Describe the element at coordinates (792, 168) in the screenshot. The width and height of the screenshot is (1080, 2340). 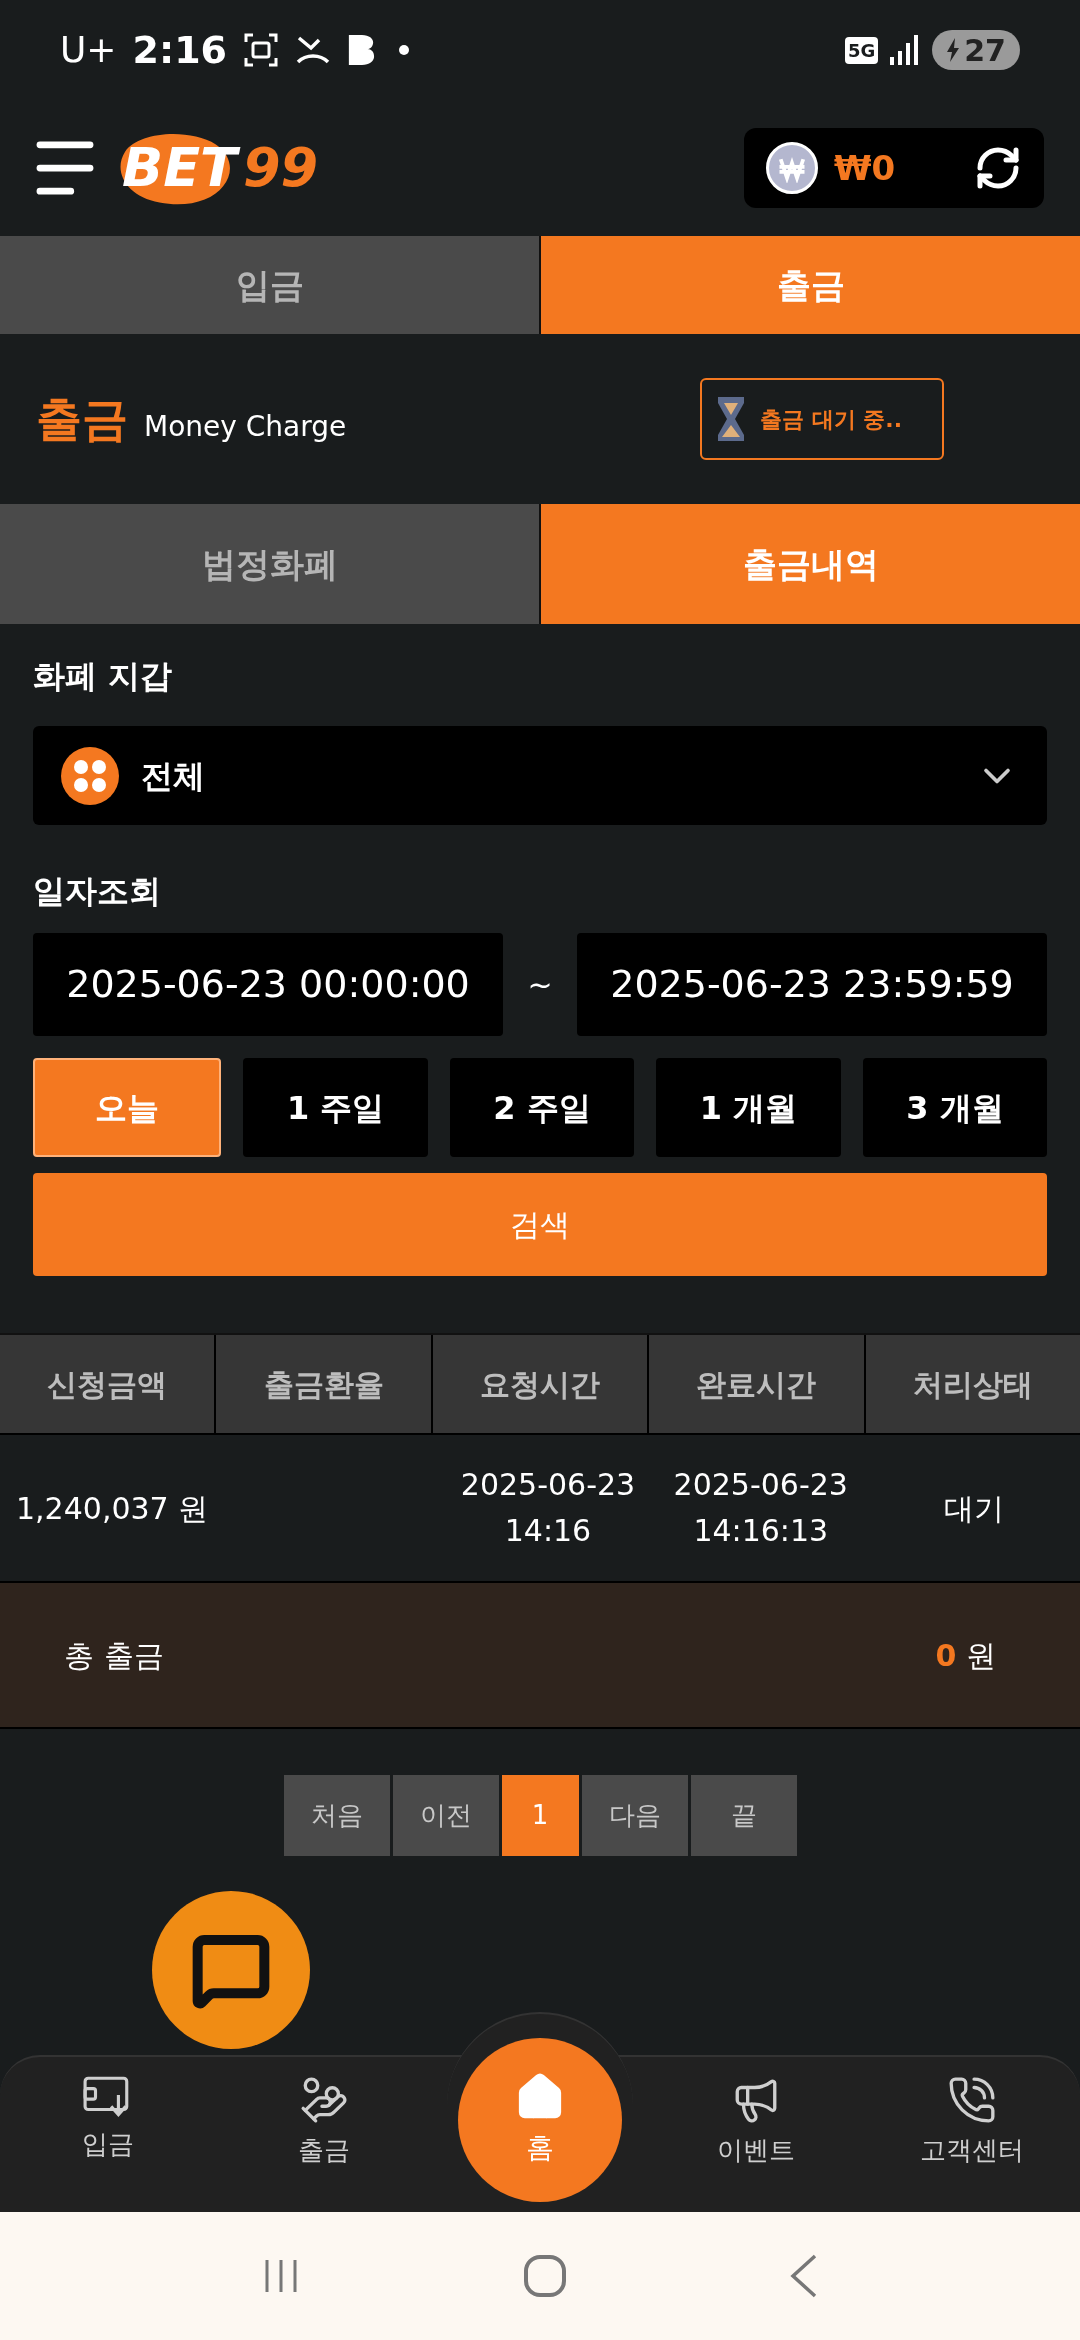
I see `won-coin-icon` at that location.